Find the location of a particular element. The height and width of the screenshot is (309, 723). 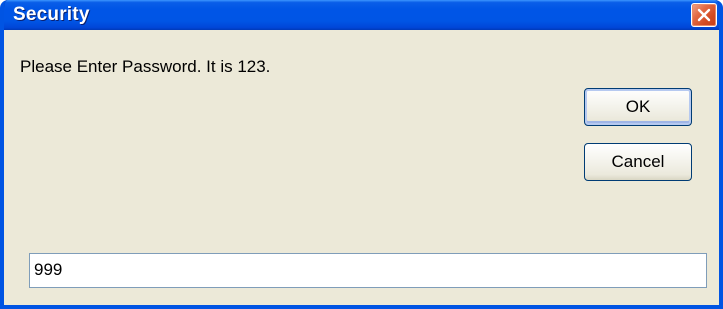

prompt-message: Please Enter Password. It is 123. is located at coordinates (145, 66).